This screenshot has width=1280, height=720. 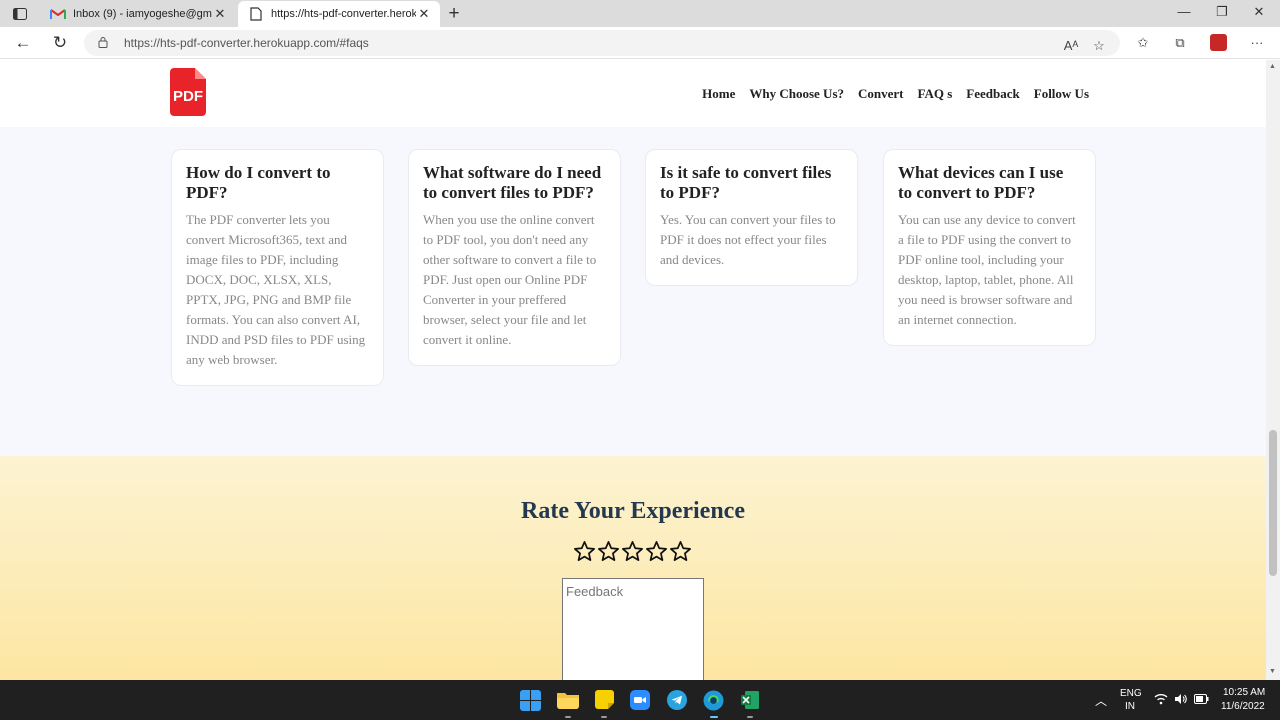 I want to click on nav-follow-us: Follow Us, so click(x=1061, y=94).